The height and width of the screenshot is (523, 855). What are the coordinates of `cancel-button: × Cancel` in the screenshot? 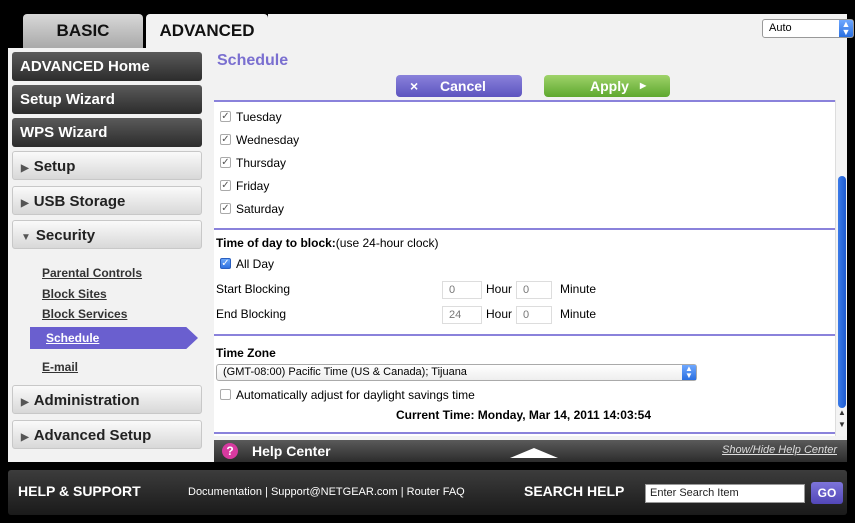 It's located at (459, 86).